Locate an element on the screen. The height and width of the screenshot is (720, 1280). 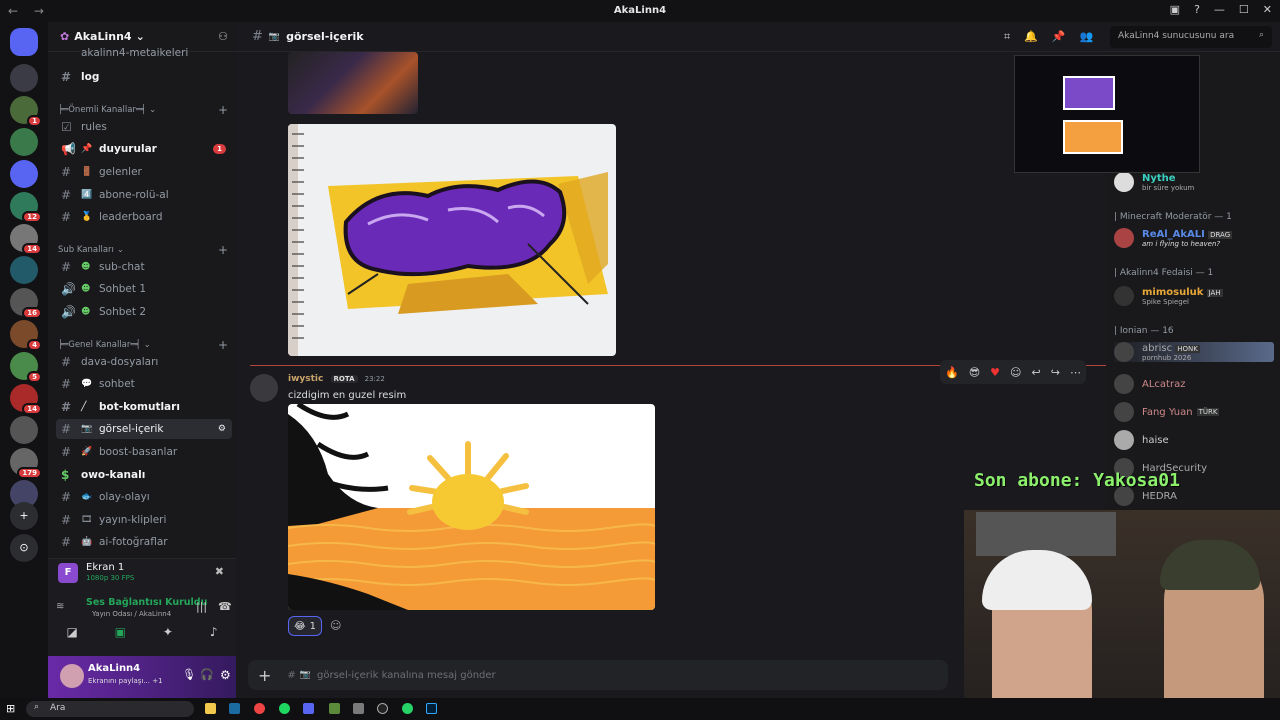
server-icon: 179 is located at coordinates (26, 463).